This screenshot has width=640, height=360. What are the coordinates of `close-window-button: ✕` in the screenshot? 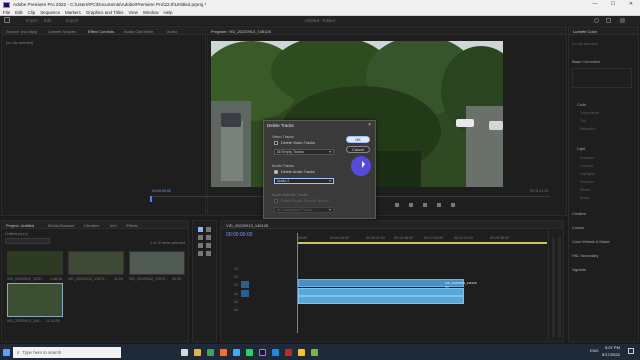 It's located at (631, 4).